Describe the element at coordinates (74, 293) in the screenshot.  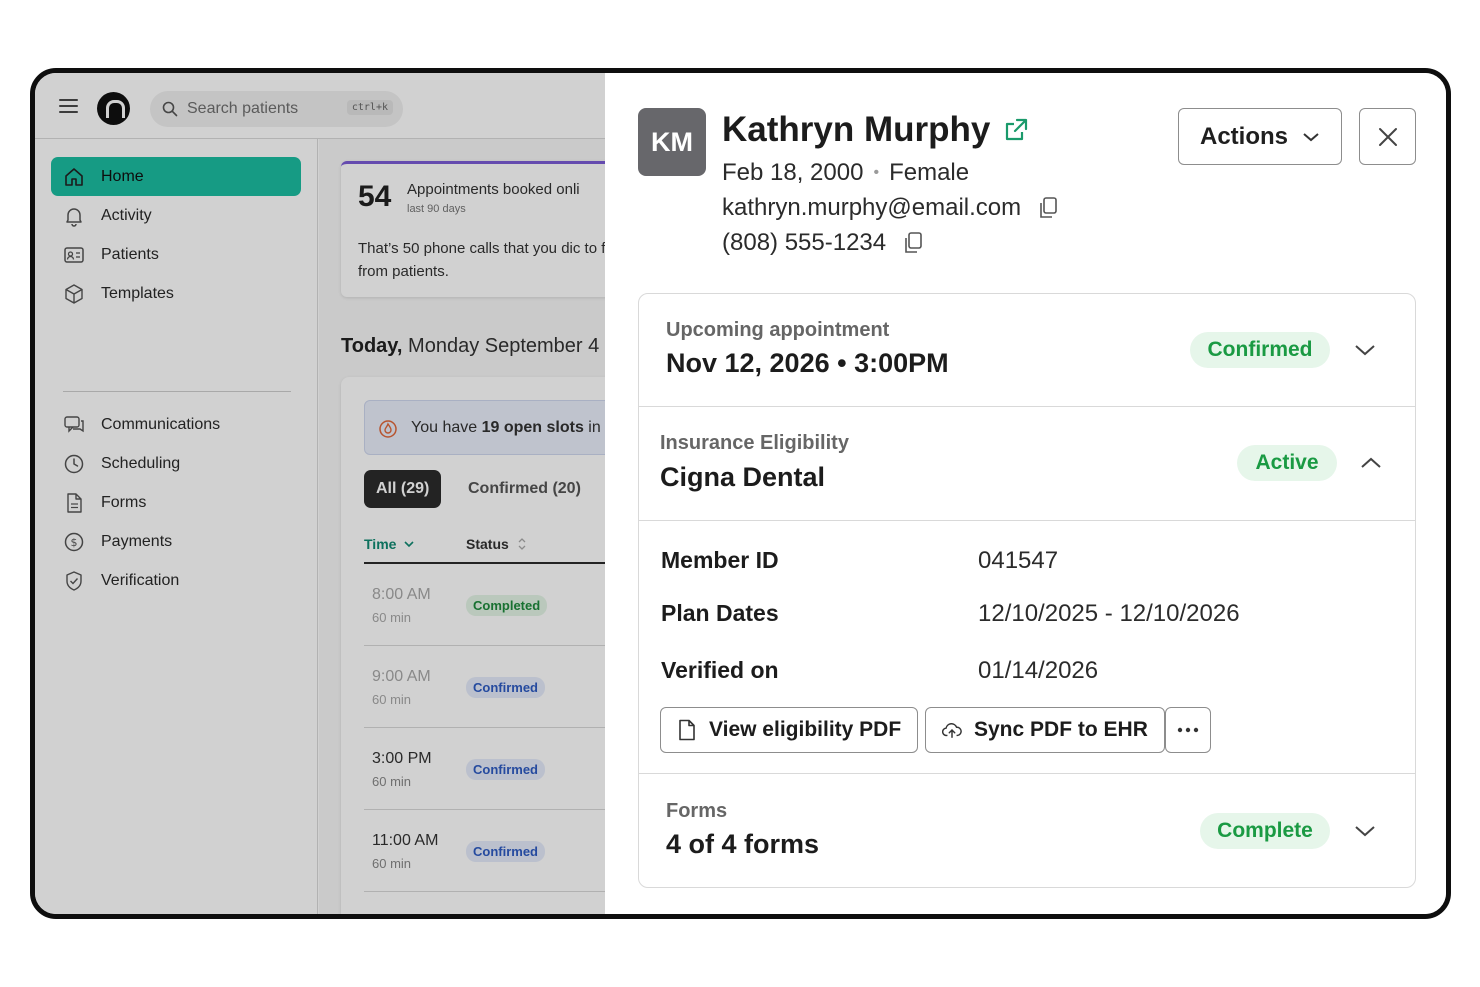
I see `cube-icon` at that location.